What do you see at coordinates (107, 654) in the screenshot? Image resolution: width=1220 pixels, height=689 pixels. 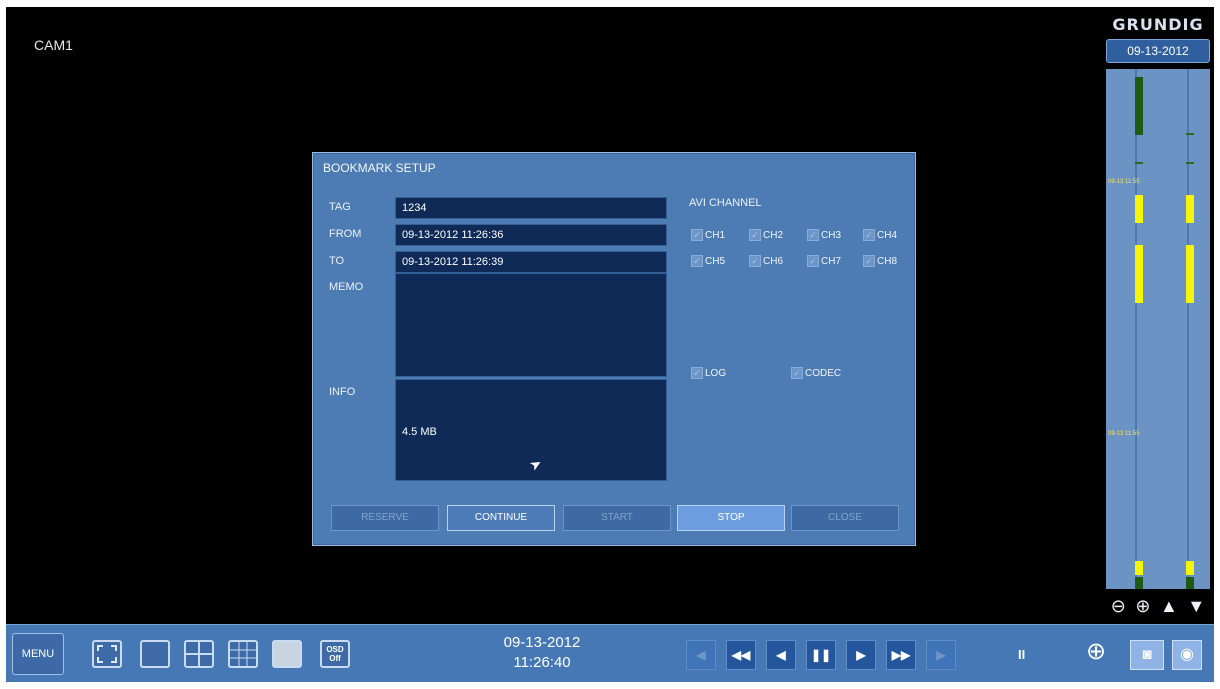 I see `fullscreen-layout-button` at bounding box center [107, 654].